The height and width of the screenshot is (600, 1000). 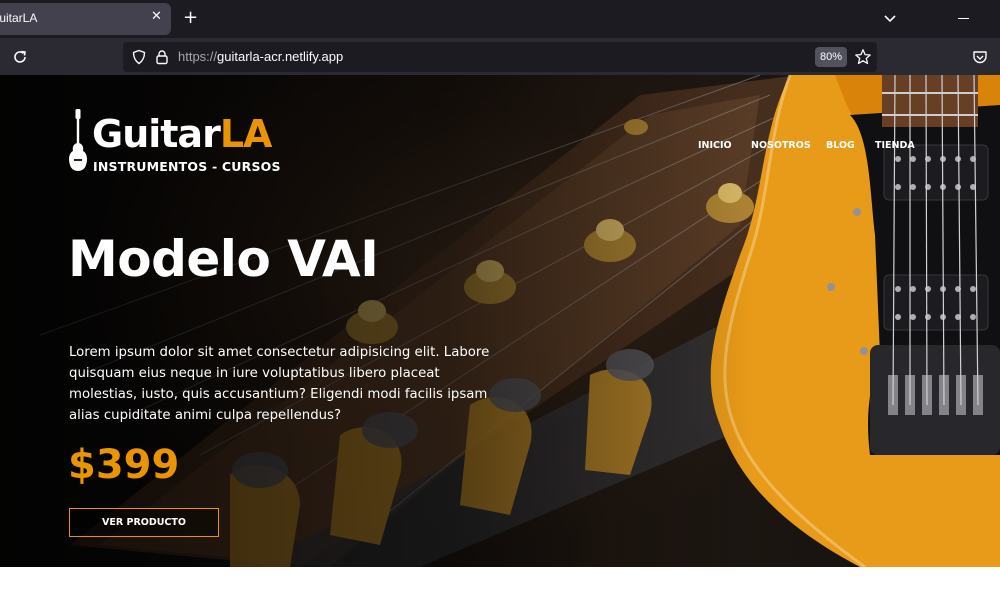 I want to click on star-icon, so click(x=863, y=57).